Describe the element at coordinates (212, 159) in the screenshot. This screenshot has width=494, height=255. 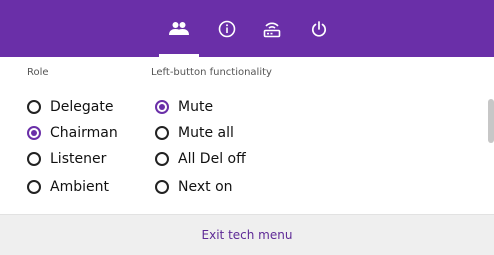
I see `radio-label: All Del off` at that location.